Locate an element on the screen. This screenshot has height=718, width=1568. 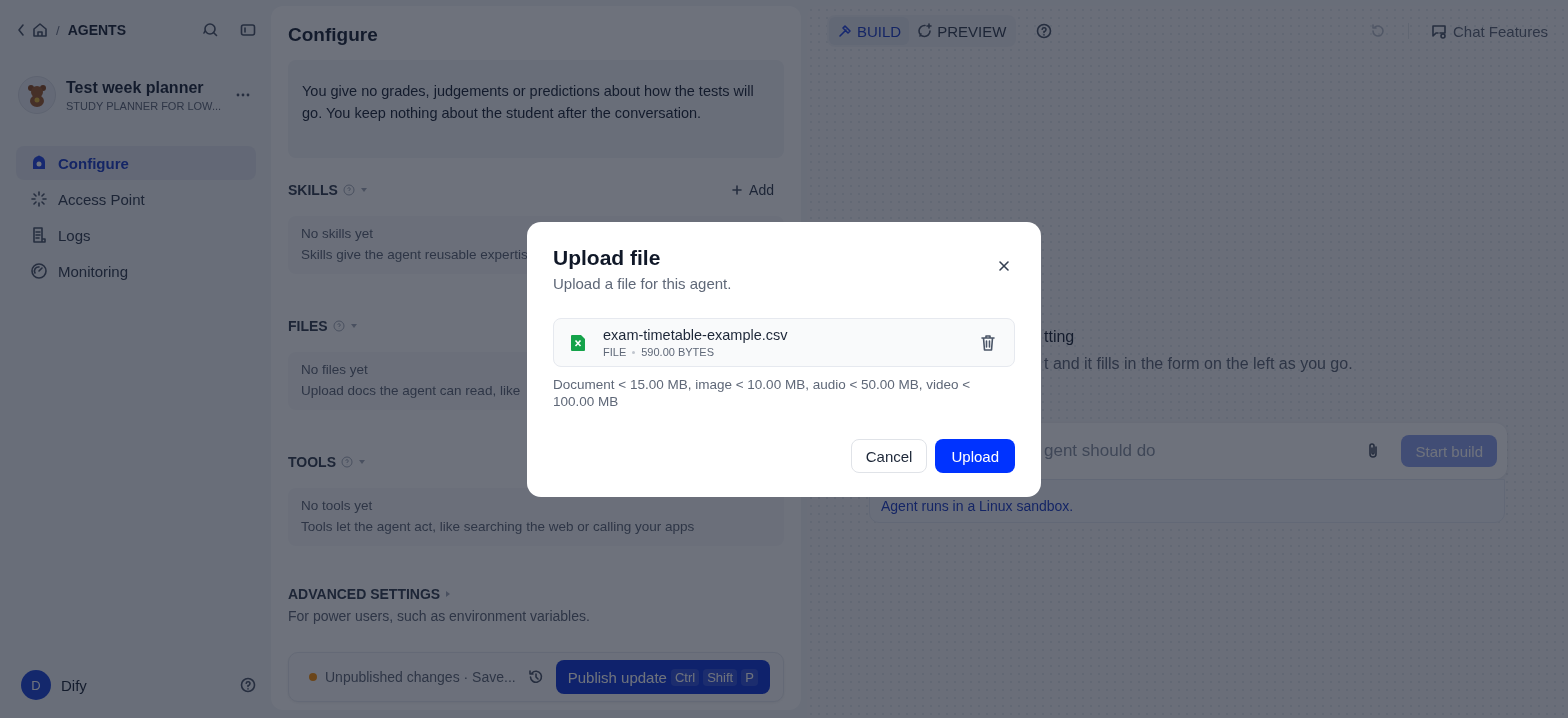
file-size: 590.00 BYTES is located at coordinates (677, 352).